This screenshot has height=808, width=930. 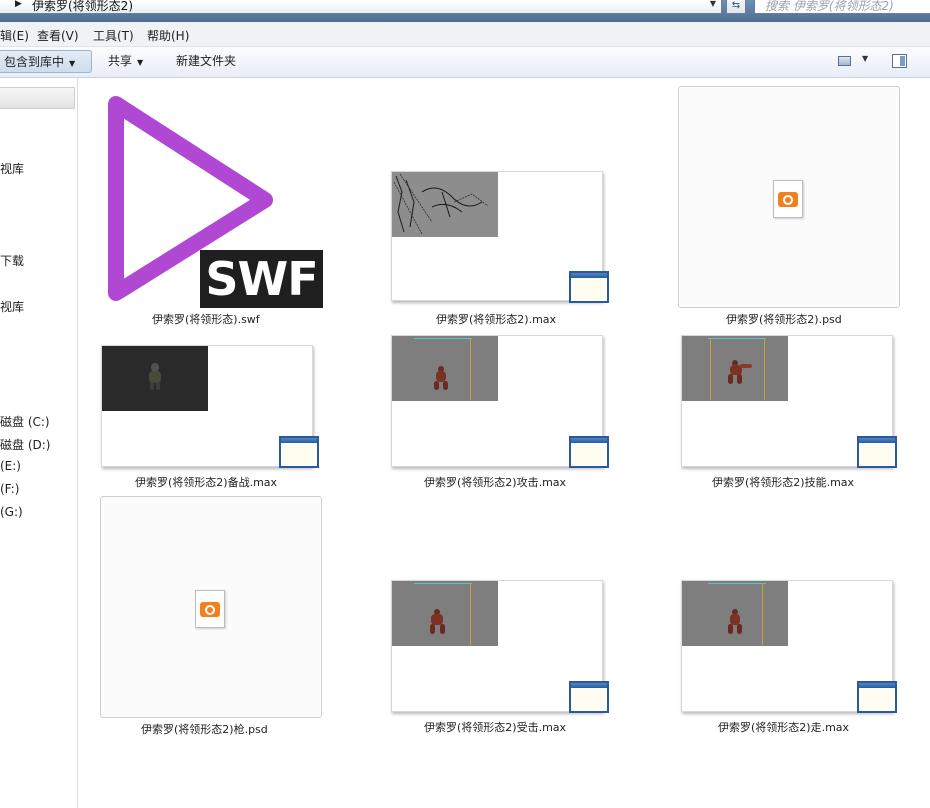 What do you see at coordinates (12, 168) in the screenshot?
I see `nav-item-video-library: 视库` at bounding box center [12, 168].